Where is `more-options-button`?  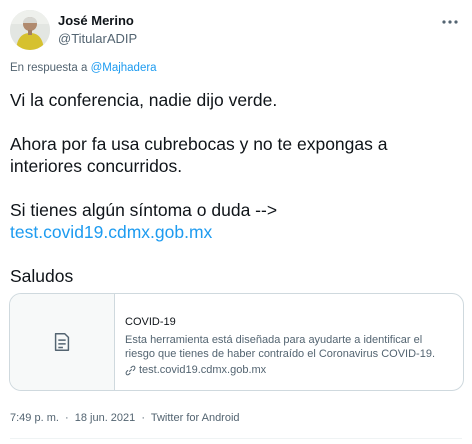 more-options-button is located at coordinates (450, 22).